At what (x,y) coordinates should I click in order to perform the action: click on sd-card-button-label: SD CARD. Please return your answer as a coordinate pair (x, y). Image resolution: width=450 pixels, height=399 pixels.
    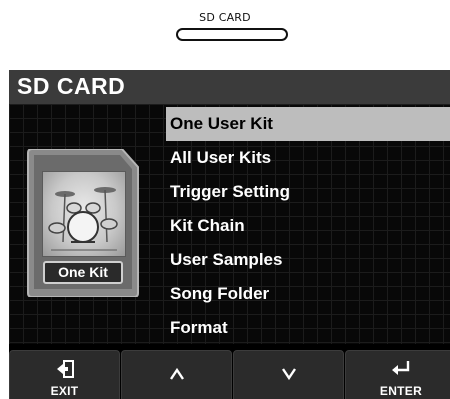
    Looking at the image, I should click on (225, 17).